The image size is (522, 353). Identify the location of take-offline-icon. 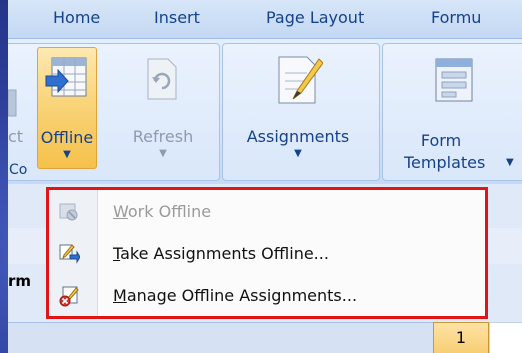
(69, 254).